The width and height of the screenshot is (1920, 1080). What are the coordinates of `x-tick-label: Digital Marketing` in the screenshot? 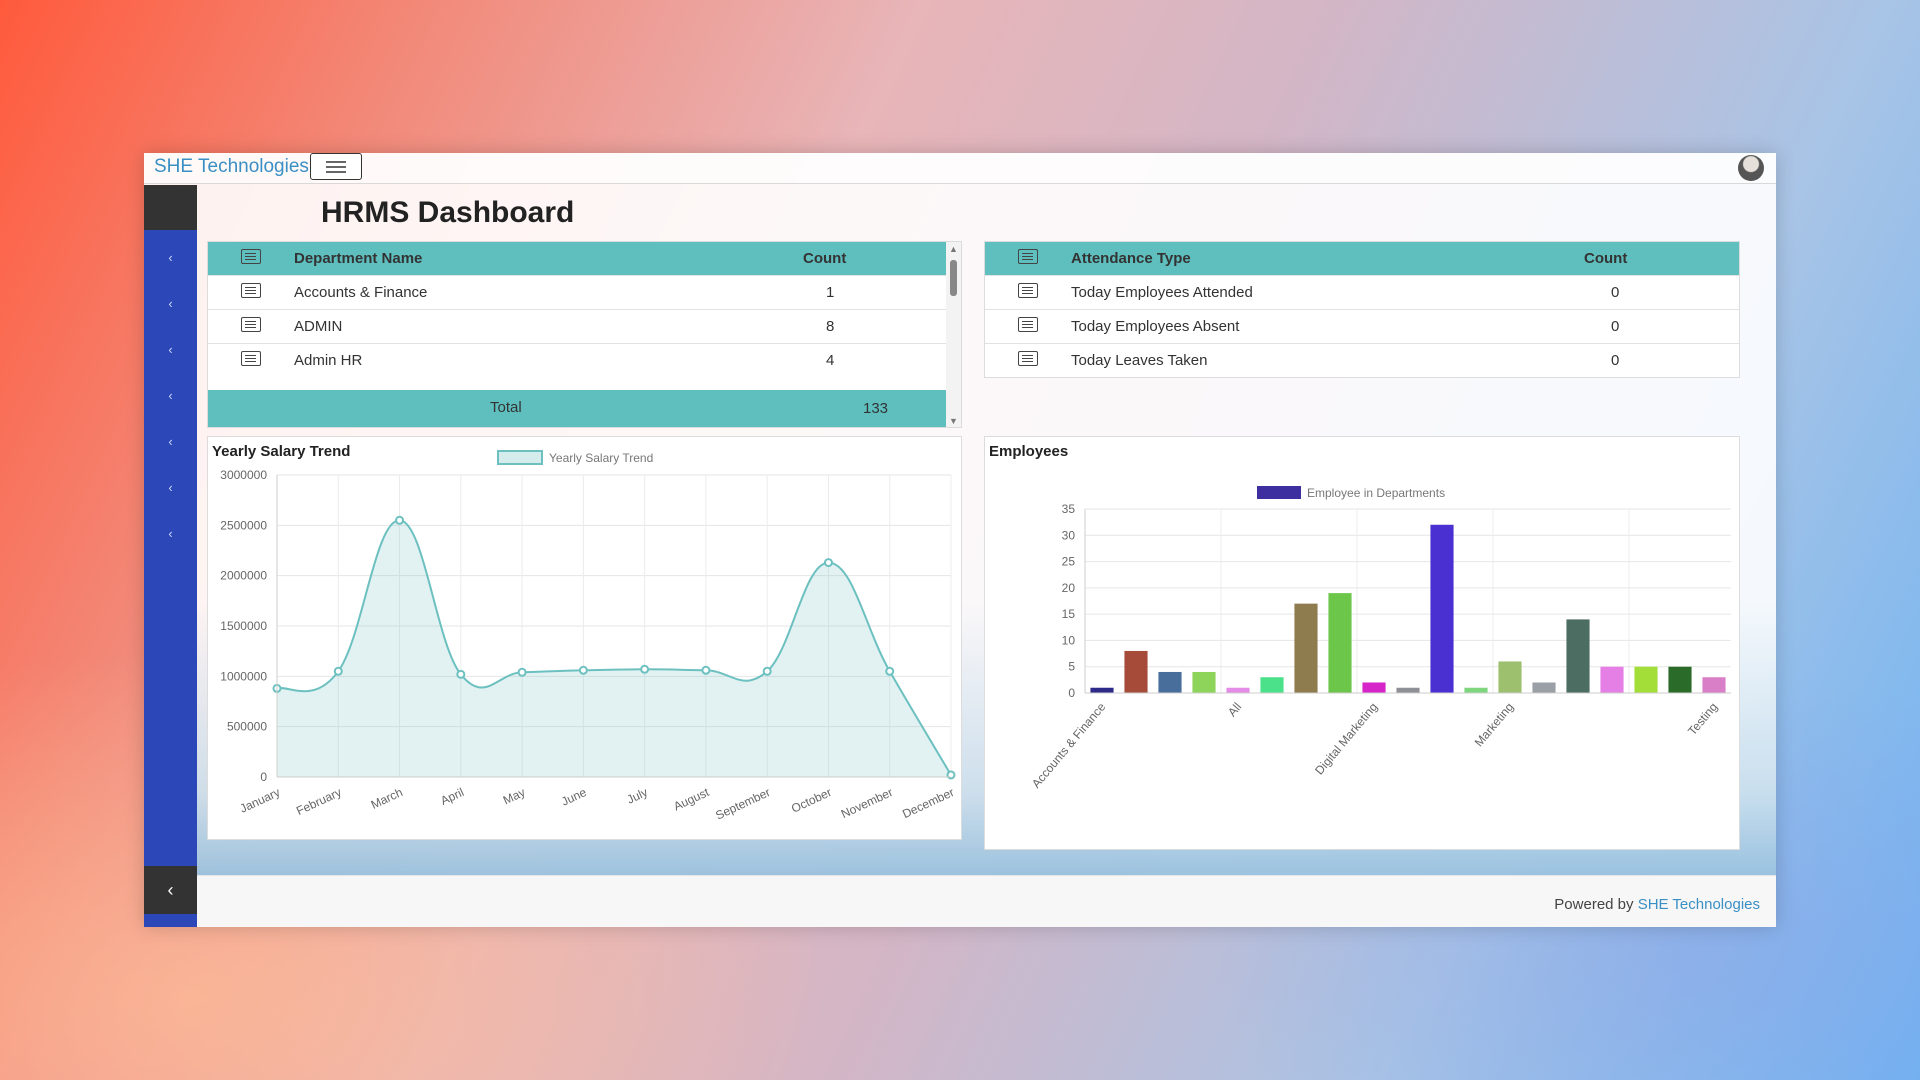 It's located at (1346, 738).